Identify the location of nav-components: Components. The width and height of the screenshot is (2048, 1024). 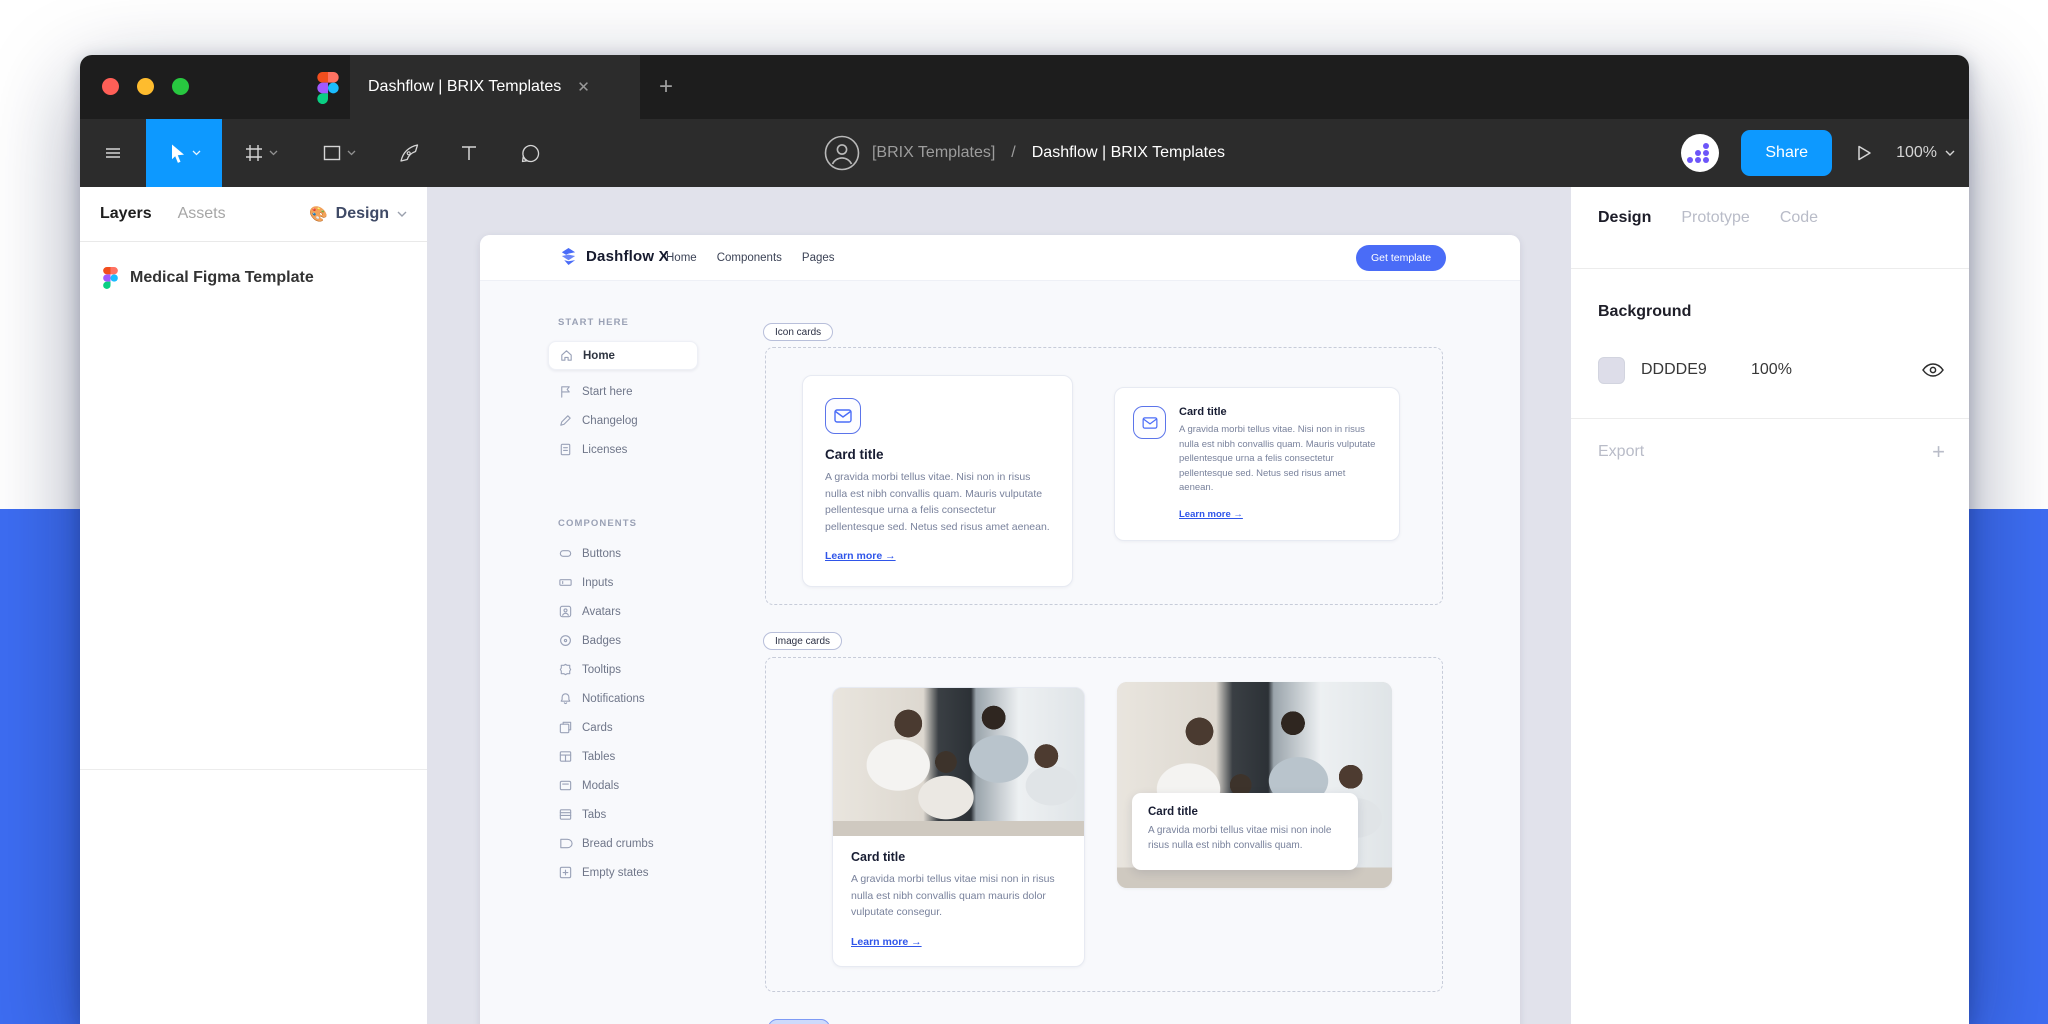
(749, 258).